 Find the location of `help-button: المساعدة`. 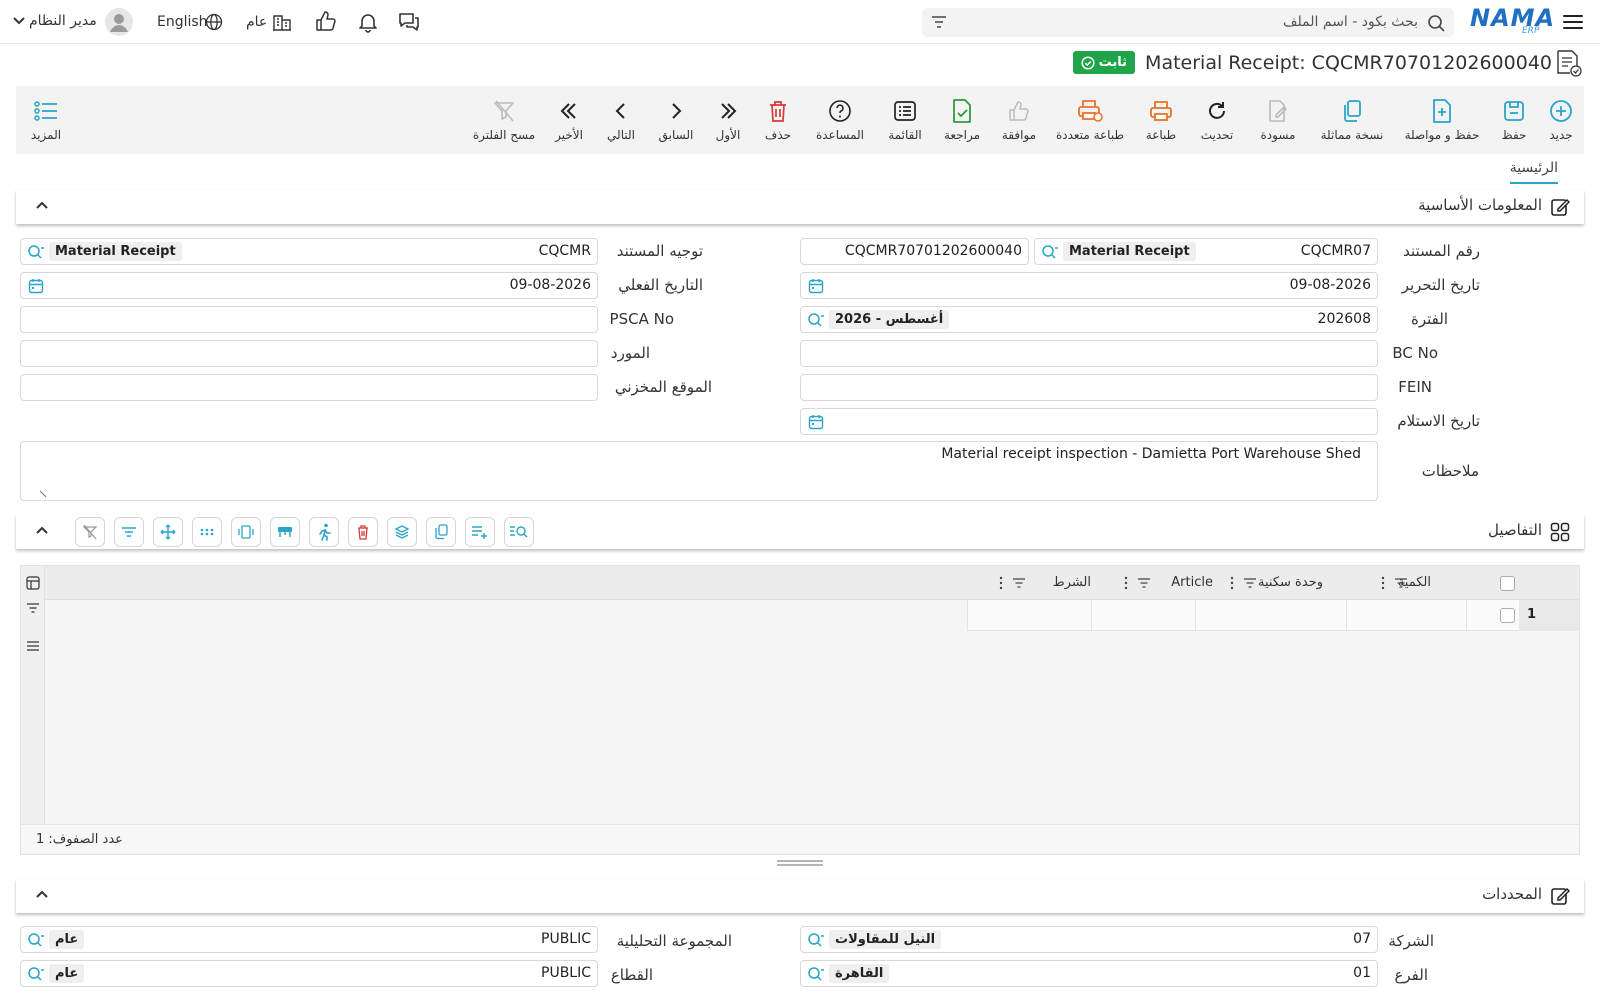

help-button: المساعدة is located at coordinates (840, 120).